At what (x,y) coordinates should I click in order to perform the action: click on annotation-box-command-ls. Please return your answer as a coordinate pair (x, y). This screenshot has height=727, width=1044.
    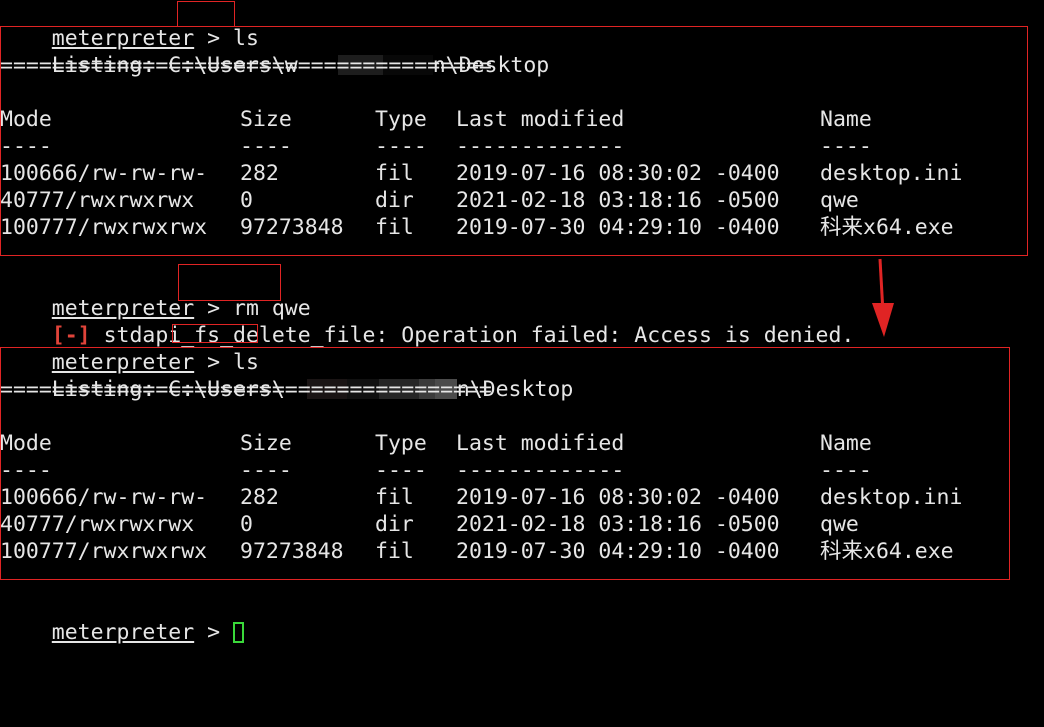
    Looking at the image, I should click on (206, 14).